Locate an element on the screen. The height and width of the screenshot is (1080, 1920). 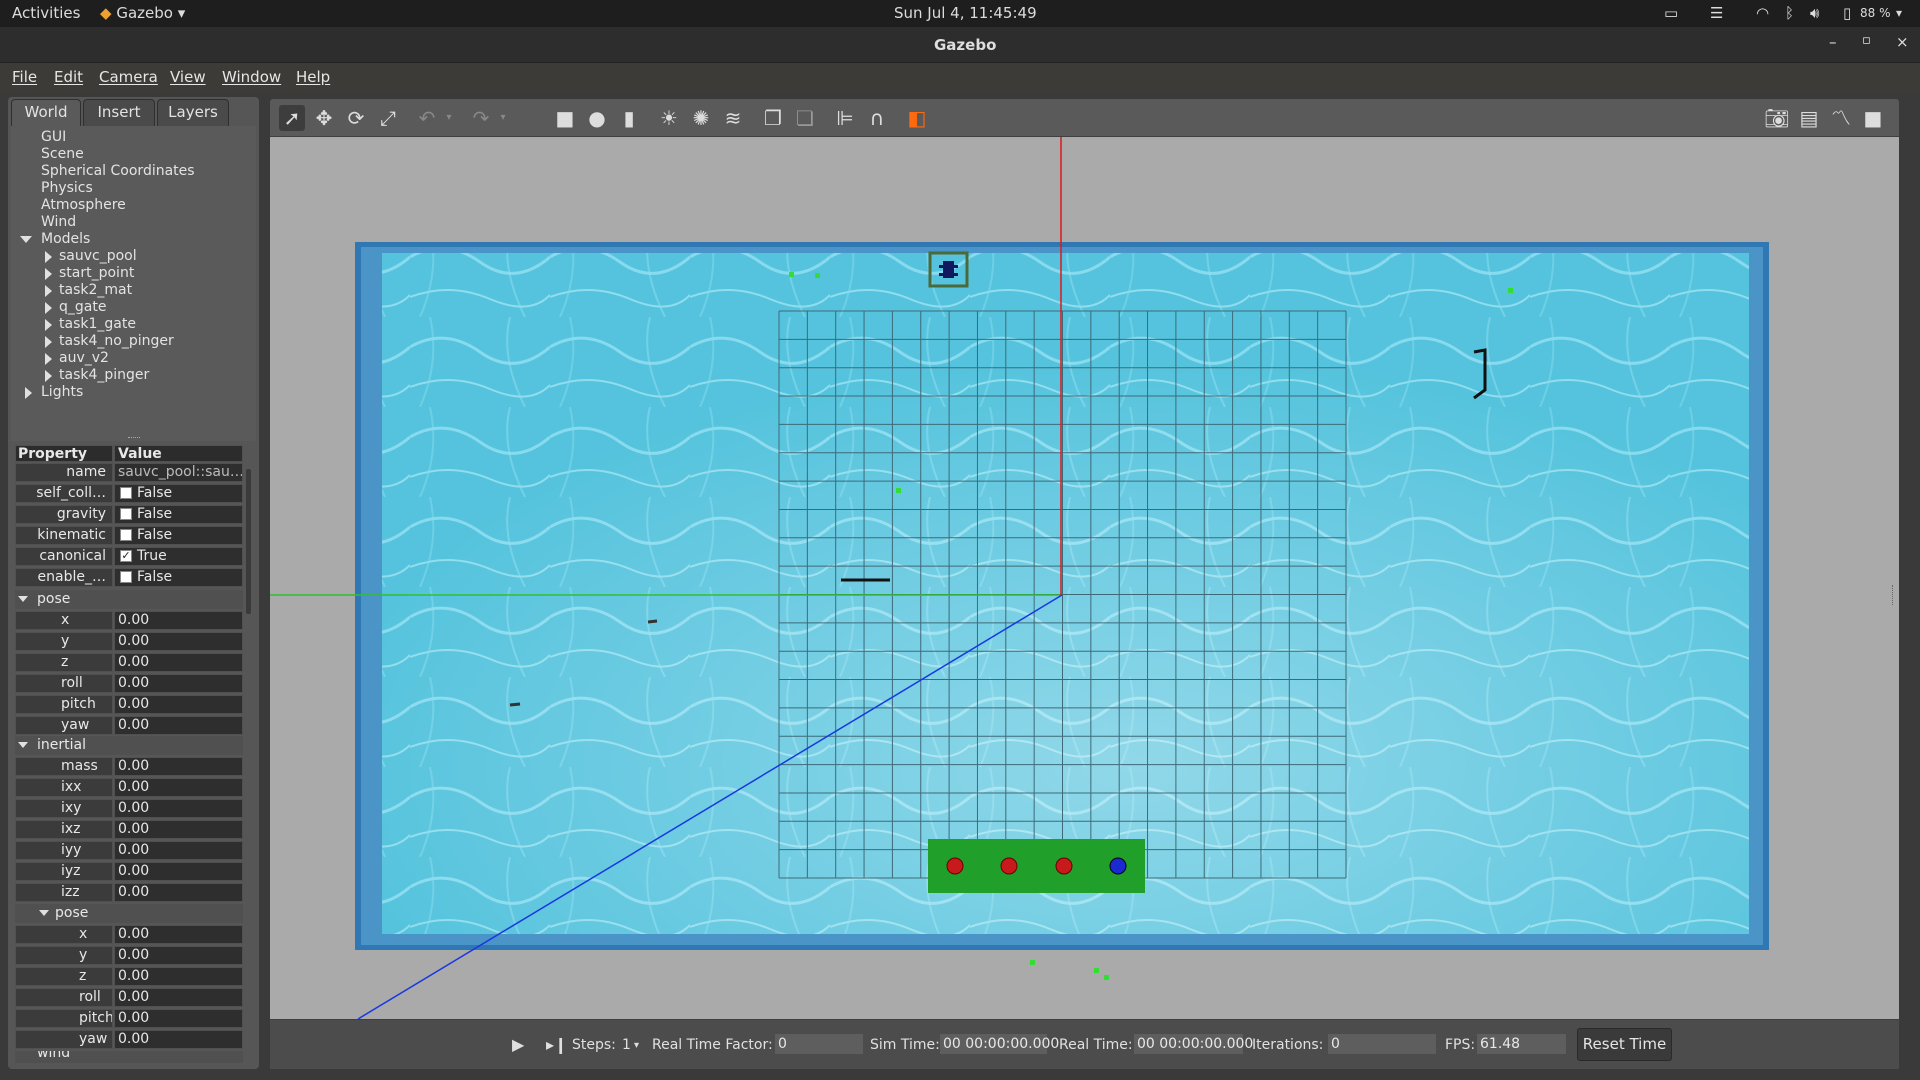
rotate-mode-icon: ⟳ is located at coordinates (356, 118).